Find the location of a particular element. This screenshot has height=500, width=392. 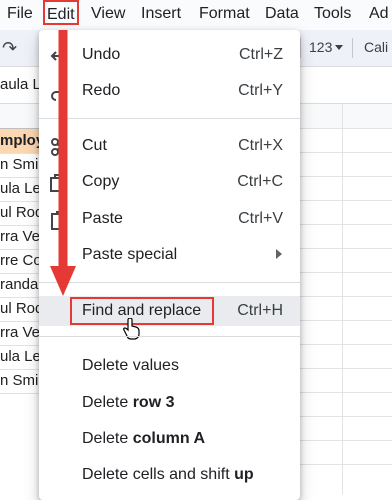

arrow-head is located at coordinates (63, 281).